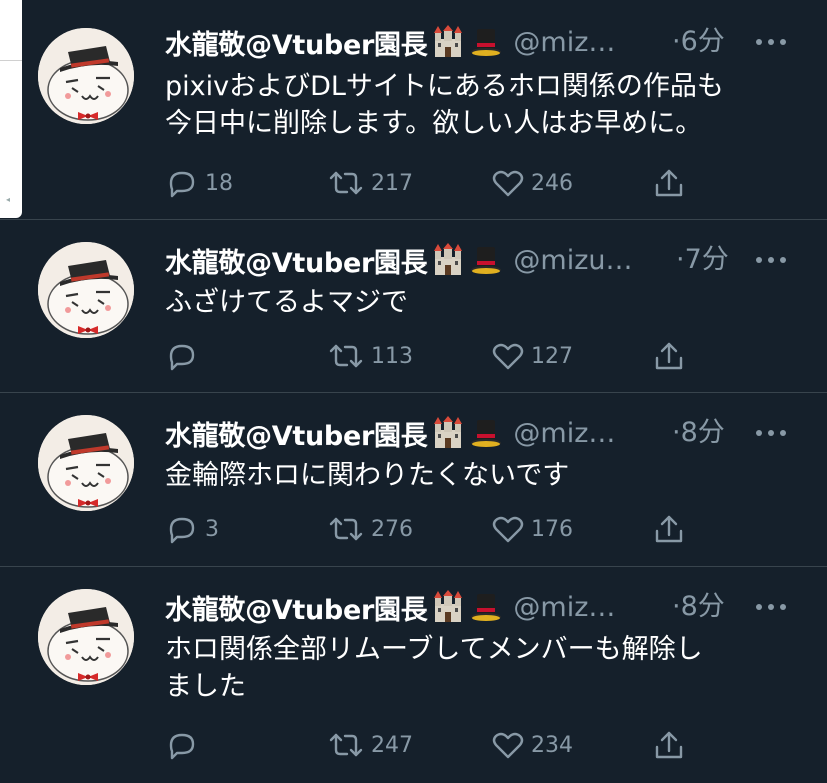  Describe the element at coordinates (370, 529) in the screenshot. I see `retweet-button: 276` at that location.